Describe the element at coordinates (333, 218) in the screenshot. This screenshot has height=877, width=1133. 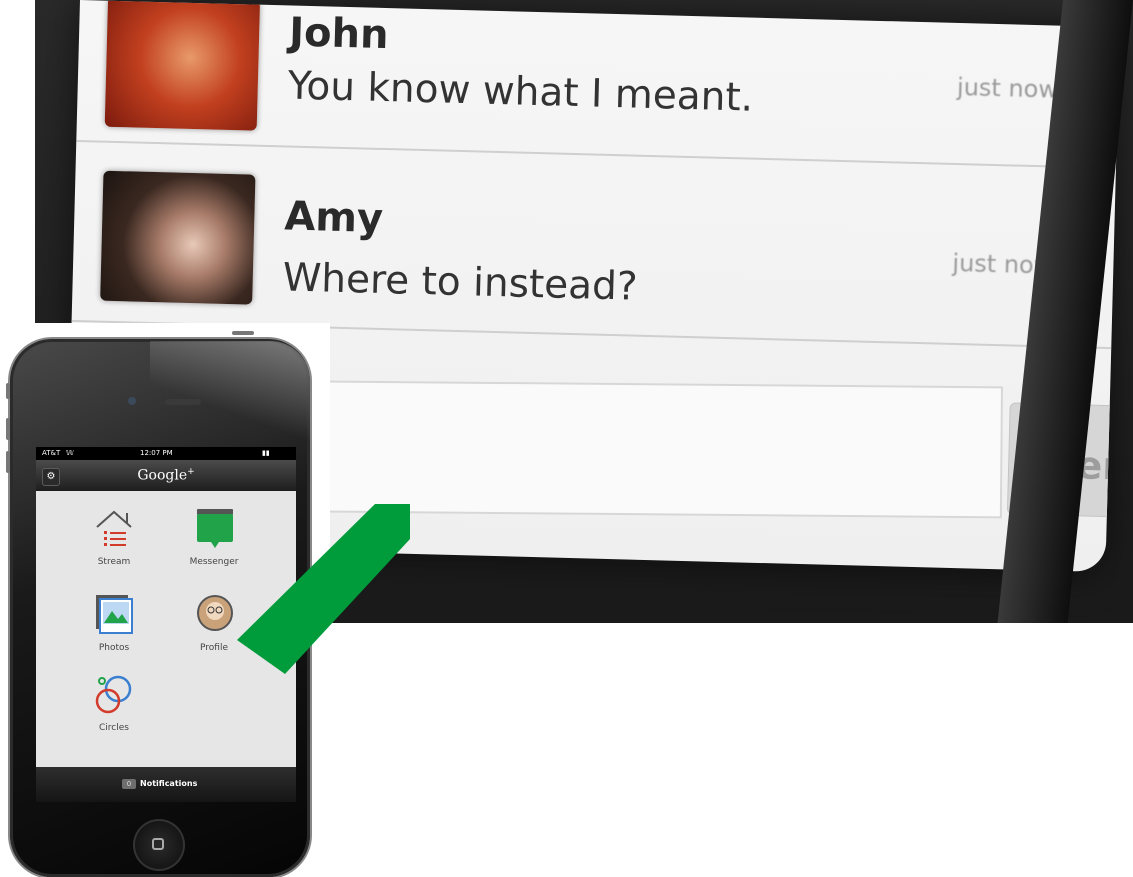
I see `message-sender: Amy` at that location.